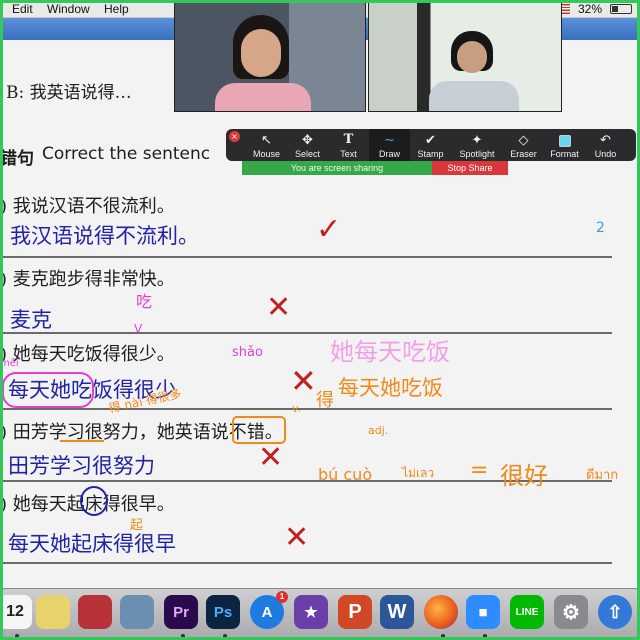 The width and height of the screenshot is (640, 640). What do you see at coordinates (479, 470) in the screenshot?
I see `orange-equals: =` at bounding box center [479, 470].